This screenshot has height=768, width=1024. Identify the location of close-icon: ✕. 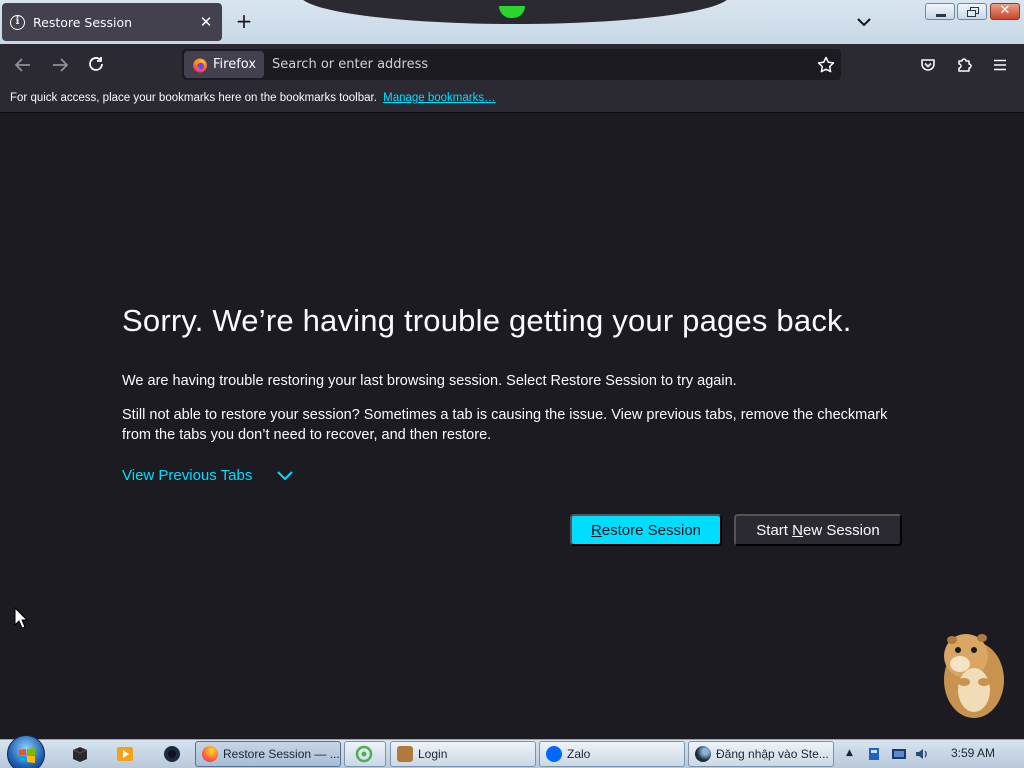
(1005, 10).